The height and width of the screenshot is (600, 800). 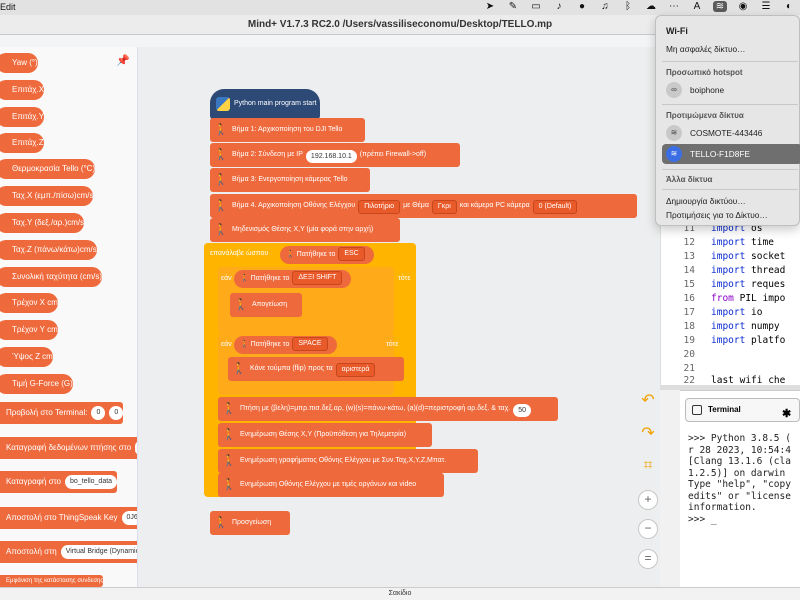 What do you see at coordinates (734, 256) in the screenshot?
I see `code-line: 13 import socket` at bounding box center [734, 256].